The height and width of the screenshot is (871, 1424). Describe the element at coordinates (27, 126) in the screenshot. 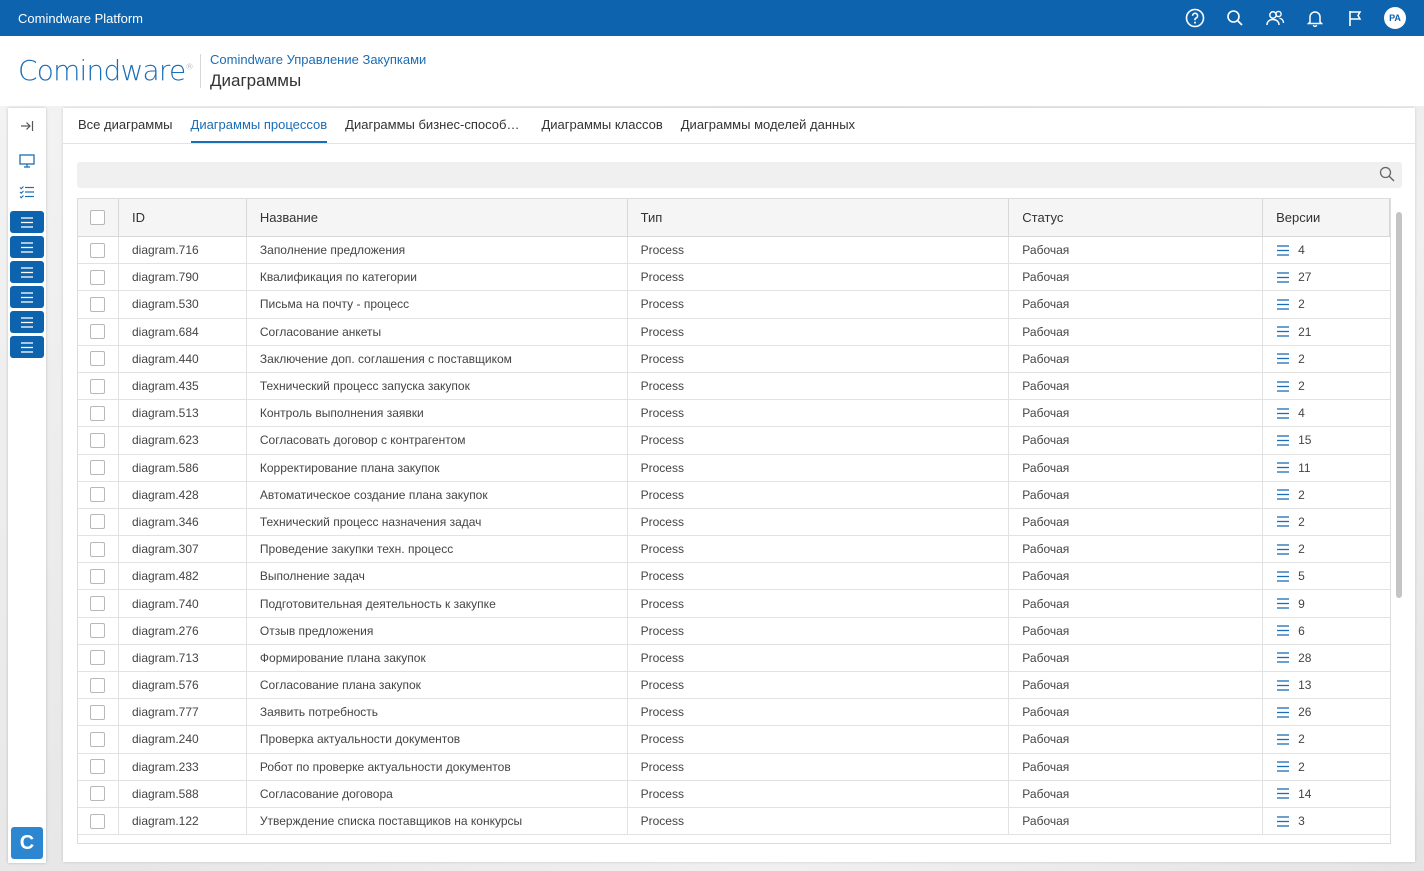

I see `expand-sidebar-icon` at that location.